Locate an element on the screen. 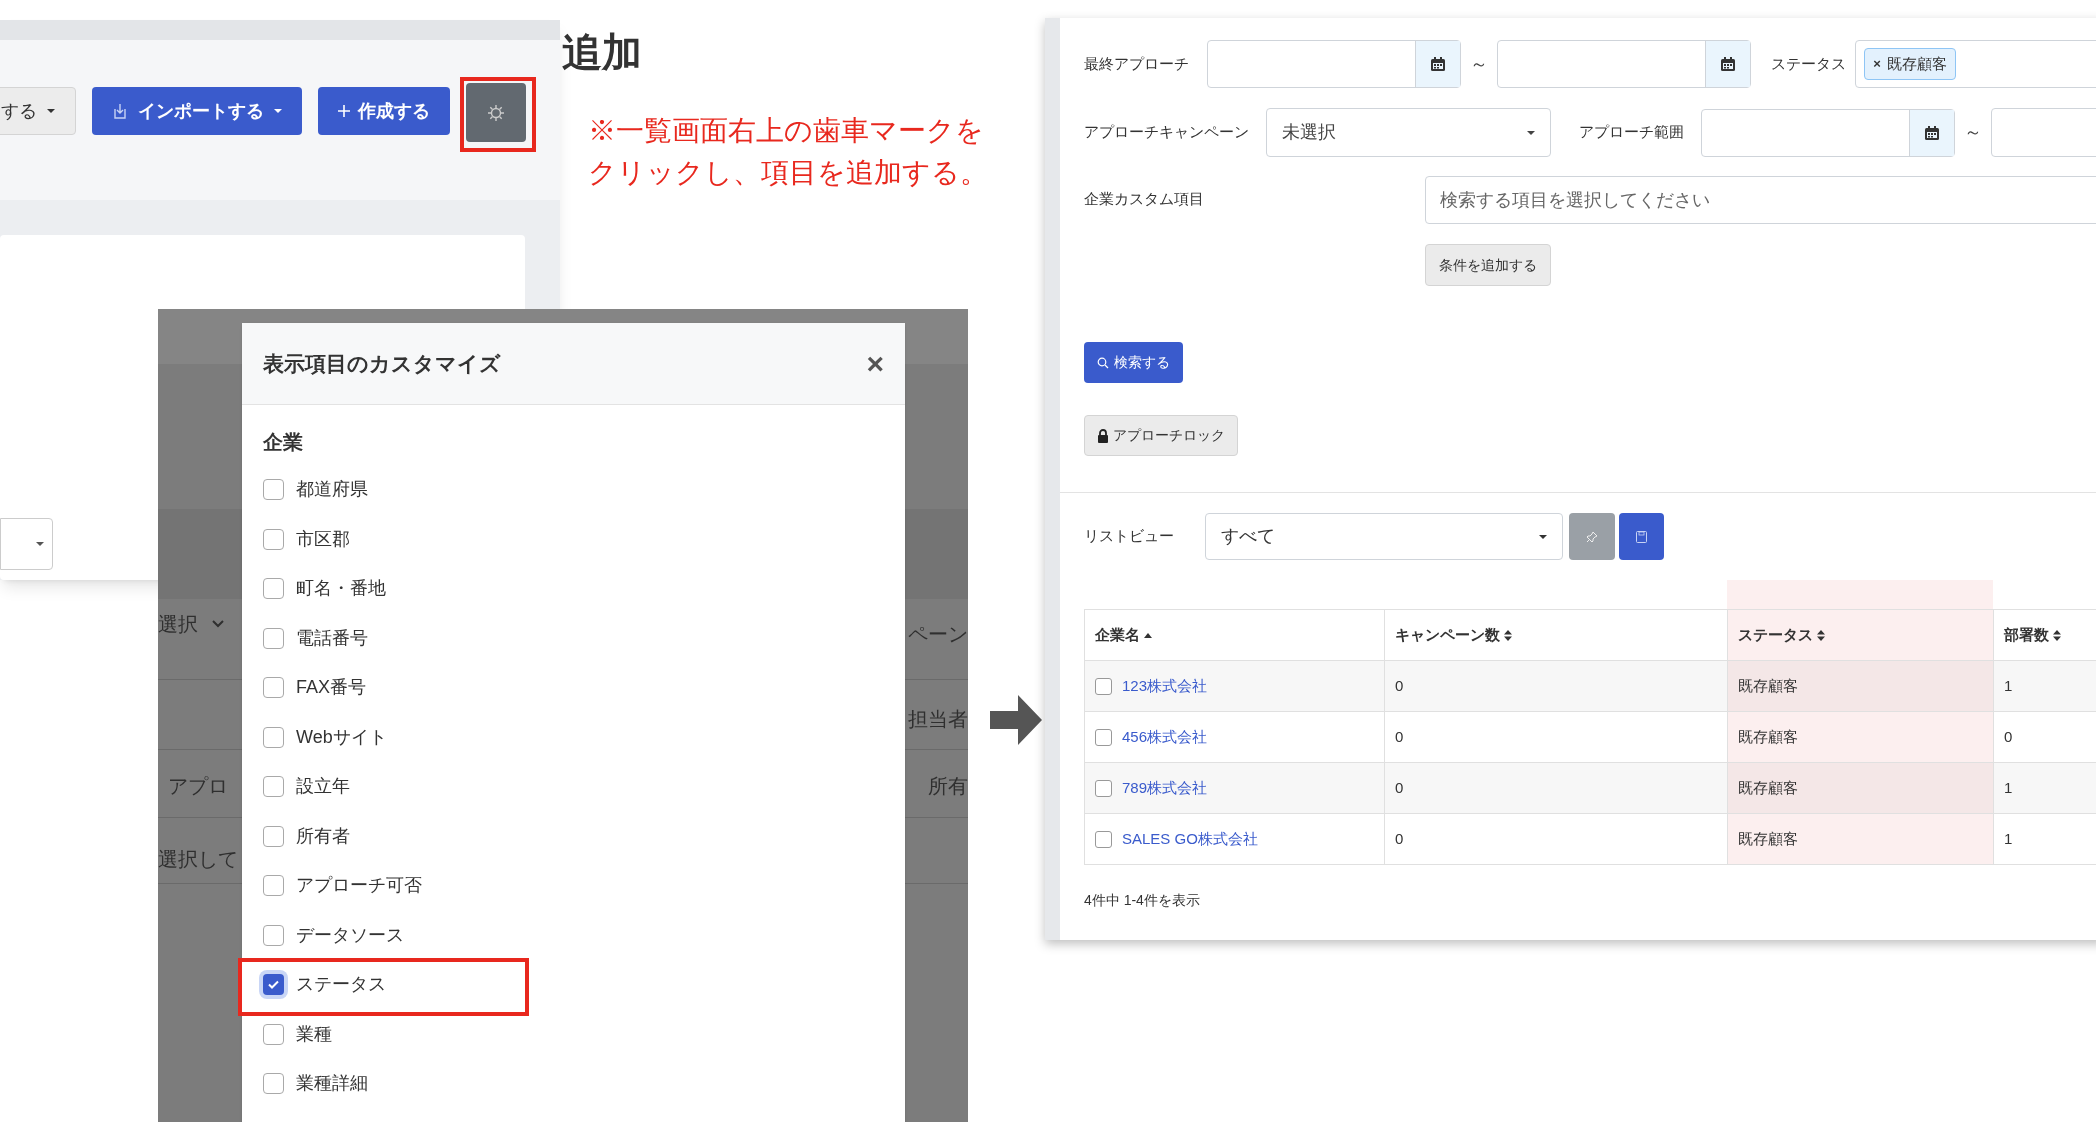  import-icon is located at coordinates (120, 111).